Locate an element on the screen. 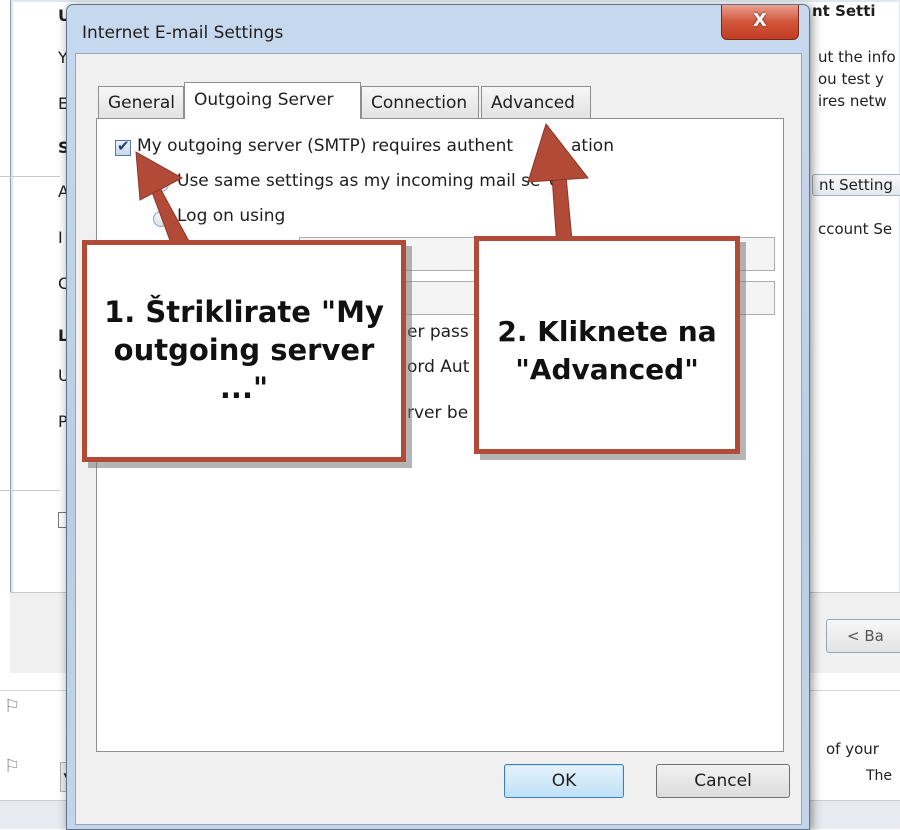 This screenshot has width=900, height=830. tab-outgoing-server: Outgoing Server is located at coordinates (272, 100).